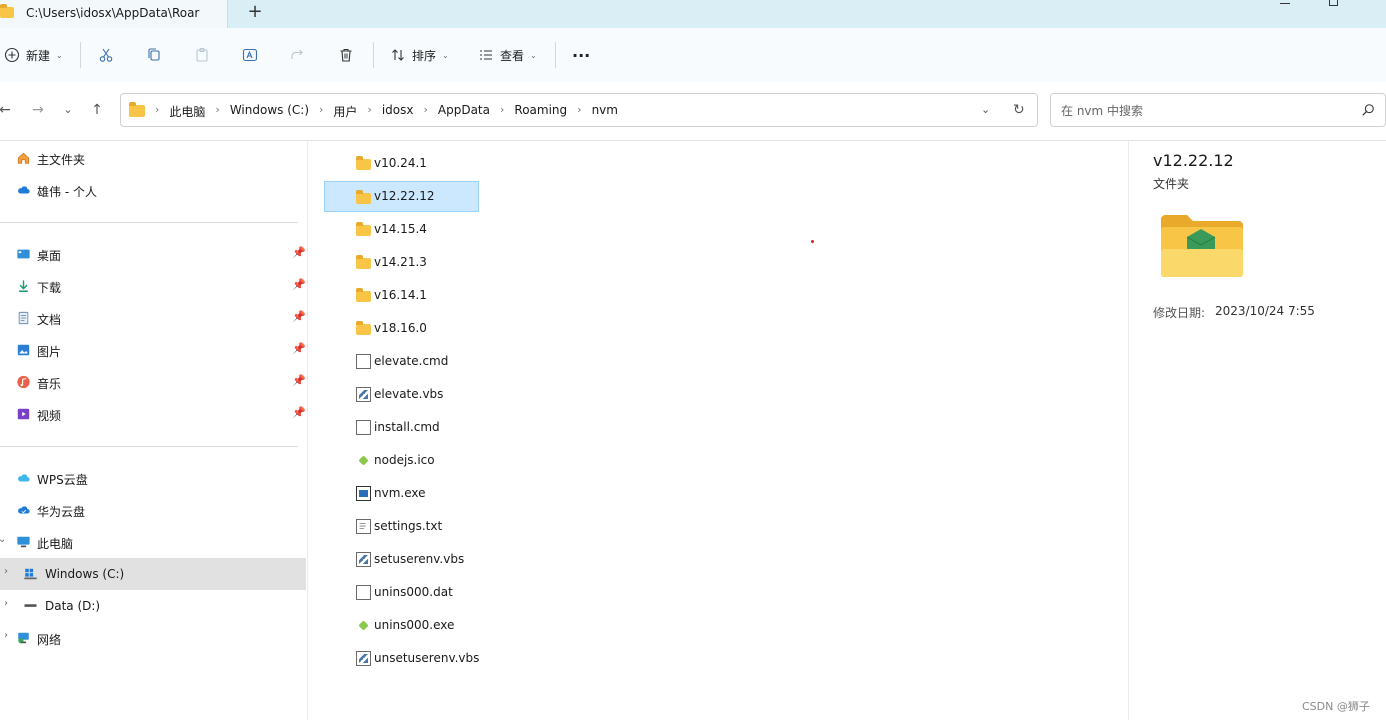  I want to click on sidebar-item-videos: 视频 📌, so click(153, 414).